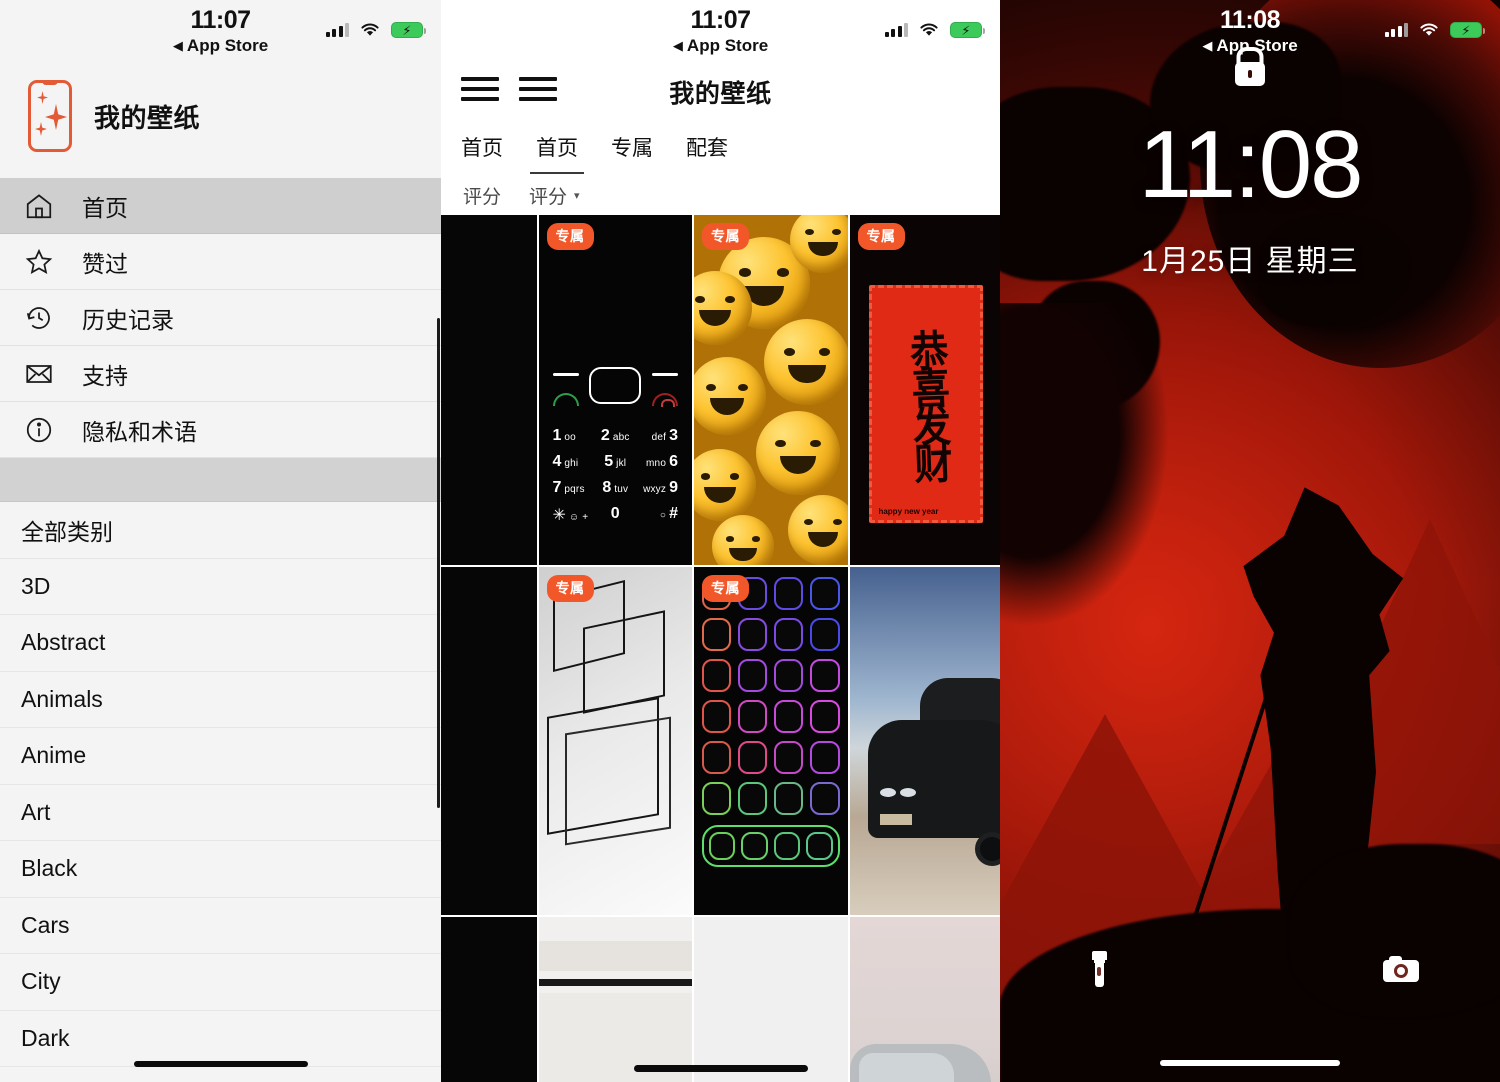 The image size is (1500, 1082). I want to click on status-bar-panel2: 11:07 ◀ App Store ⚡, so click(720, 31).